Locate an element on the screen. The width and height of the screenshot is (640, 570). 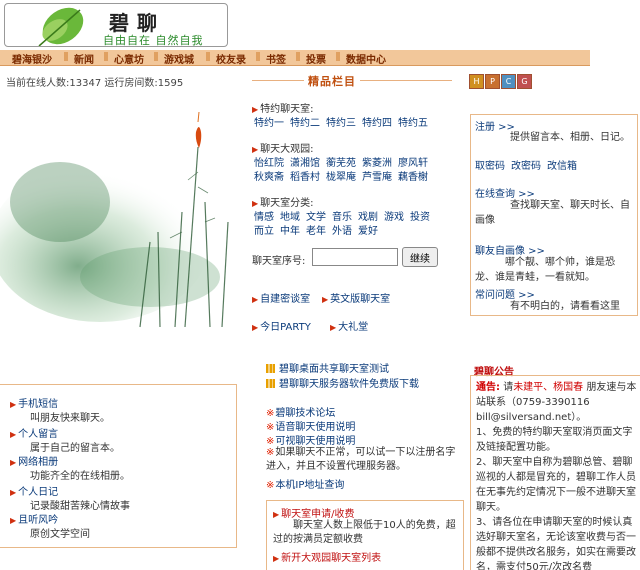
room-number-label: 聊天室序号: is located at coordinates (279, 261).